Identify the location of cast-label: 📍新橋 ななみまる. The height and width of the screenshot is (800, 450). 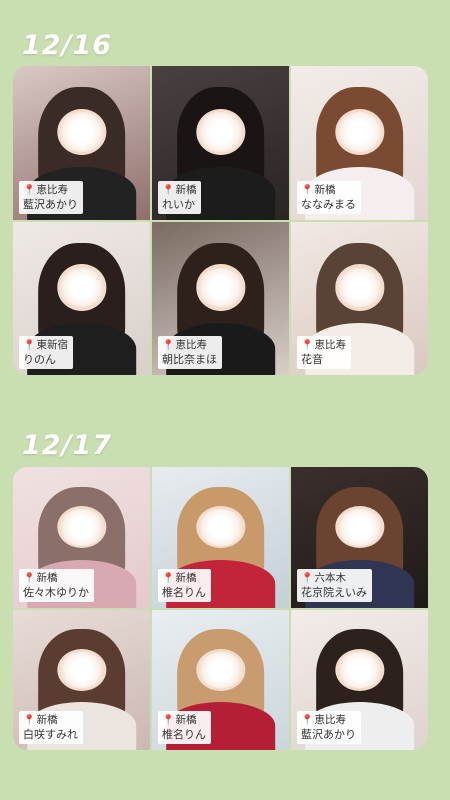
(329, 197).